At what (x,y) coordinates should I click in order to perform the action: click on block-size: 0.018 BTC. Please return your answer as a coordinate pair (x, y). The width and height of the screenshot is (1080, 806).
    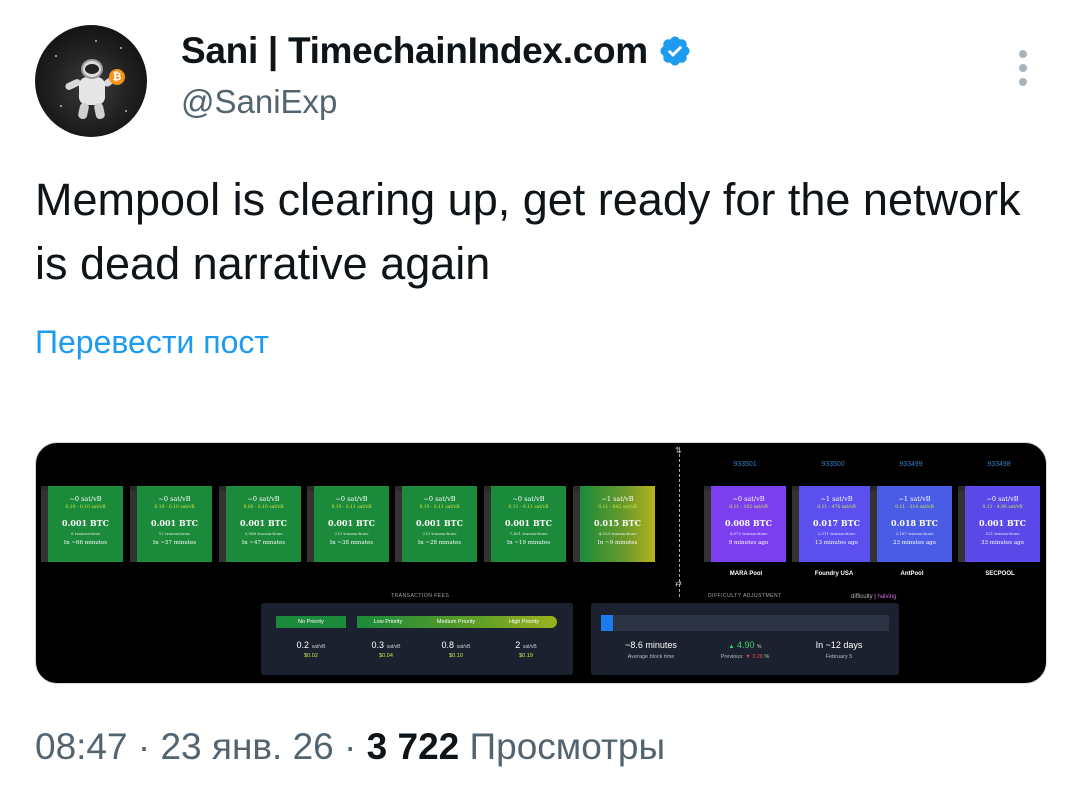
    Looking at the image, I should click on (914, 523).